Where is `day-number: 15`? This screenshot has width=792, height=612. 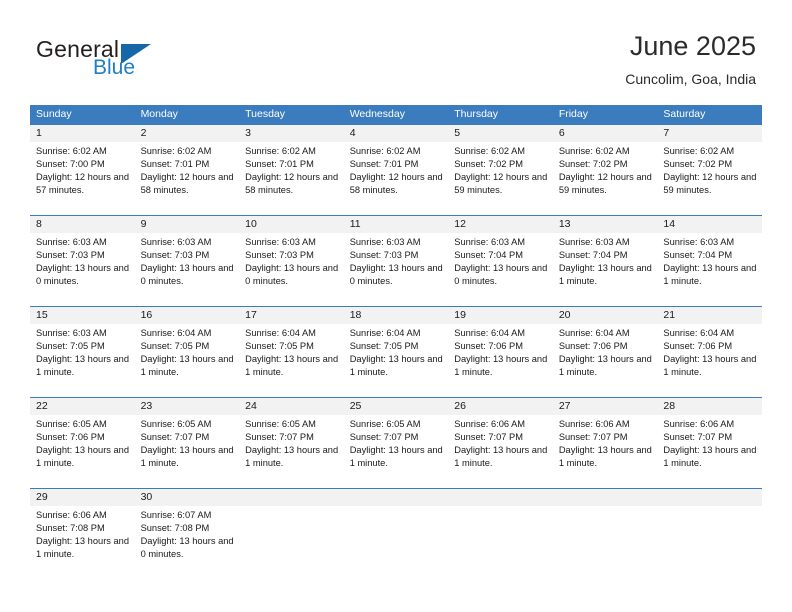 day-number: 15 is located at coordinates (82, 315).